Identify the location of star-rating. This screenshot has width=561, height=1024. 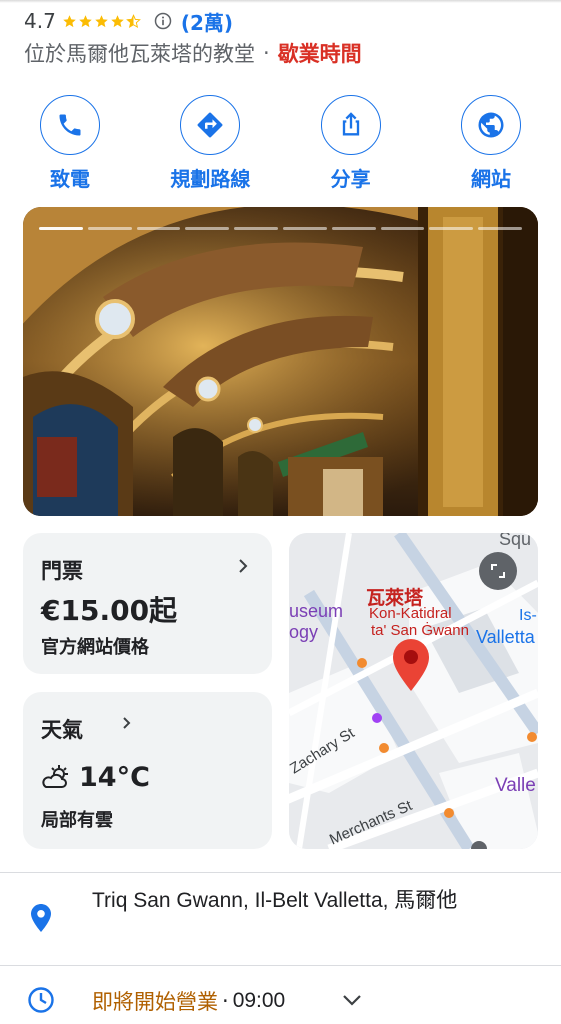
(101, 21).